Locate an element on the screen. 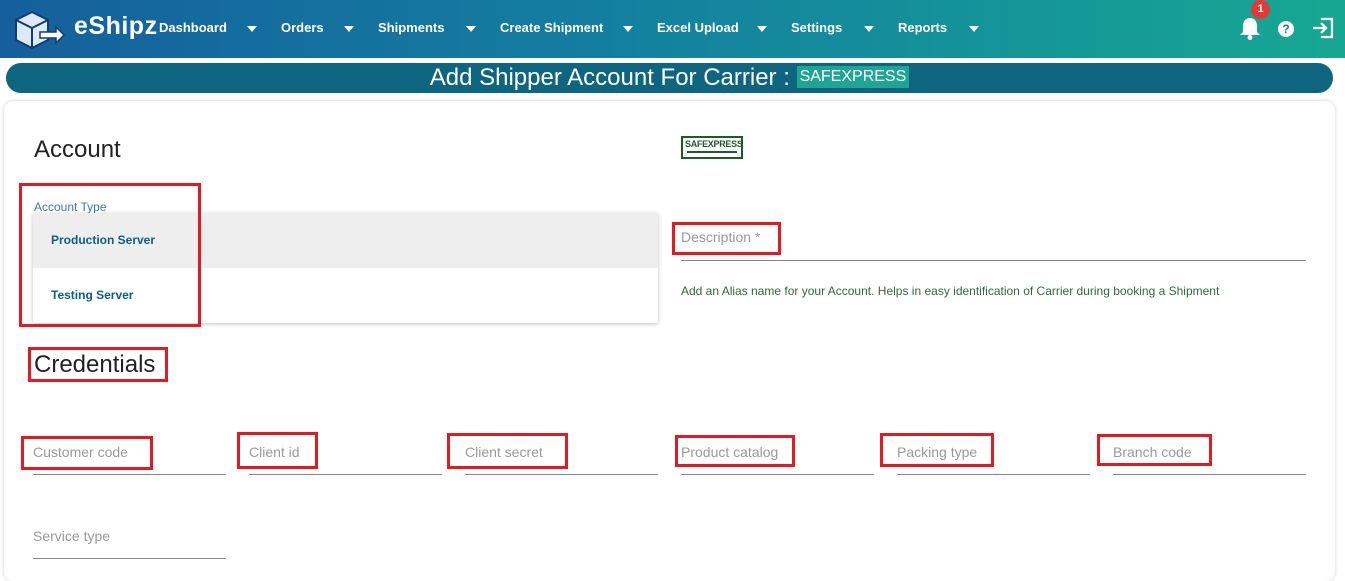  help-icon: ? is located at coordinates (1286, 29).